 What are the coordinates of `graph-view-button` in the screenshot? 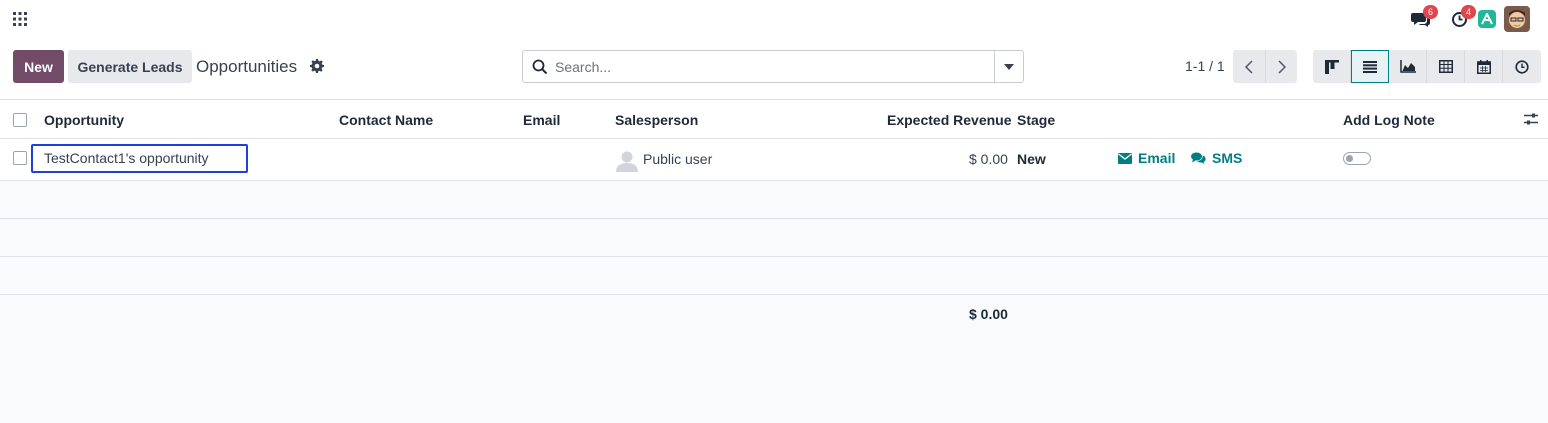 It's located at (1408, 66).